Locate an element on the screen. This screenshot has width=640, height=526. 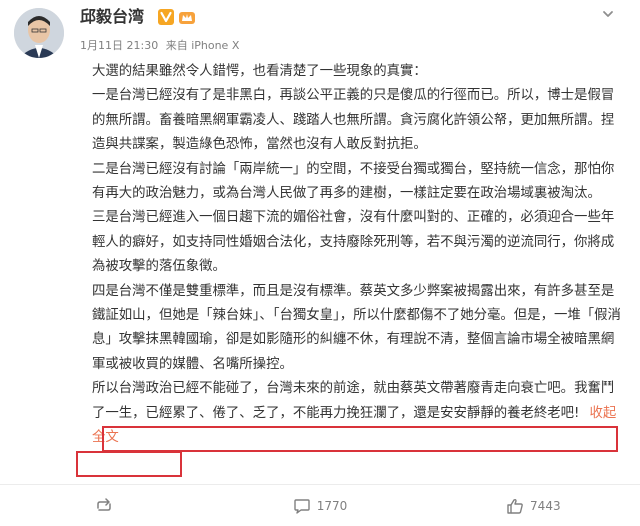
repost-button is located at coordinates (106, 505).